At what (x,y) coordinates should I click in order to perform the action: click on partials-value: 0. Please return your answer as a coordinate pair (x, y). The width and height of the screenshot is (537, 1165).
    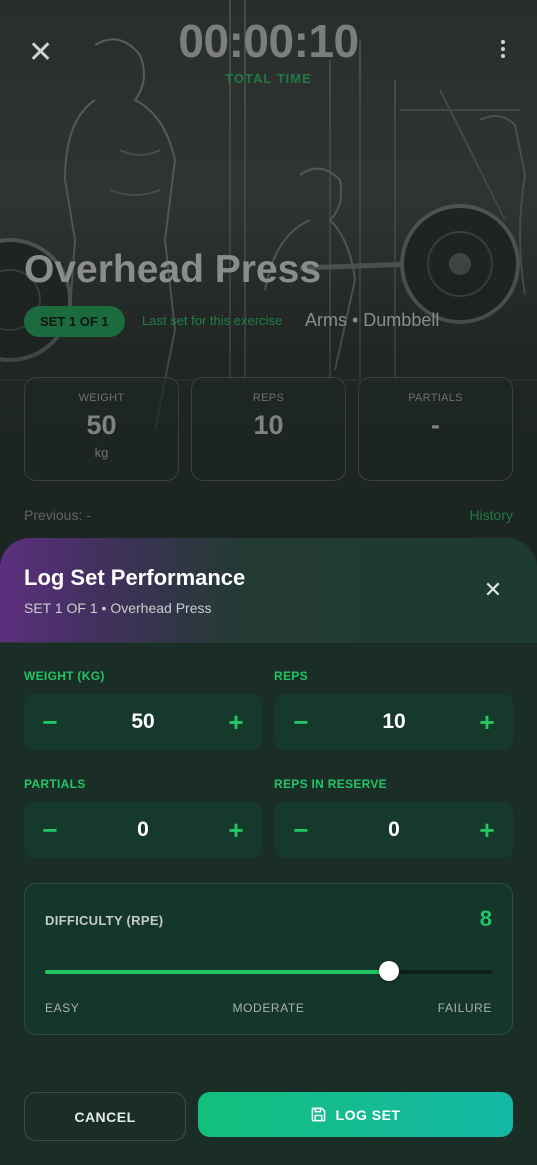
    Looking at the image, I should click on (143, 830).